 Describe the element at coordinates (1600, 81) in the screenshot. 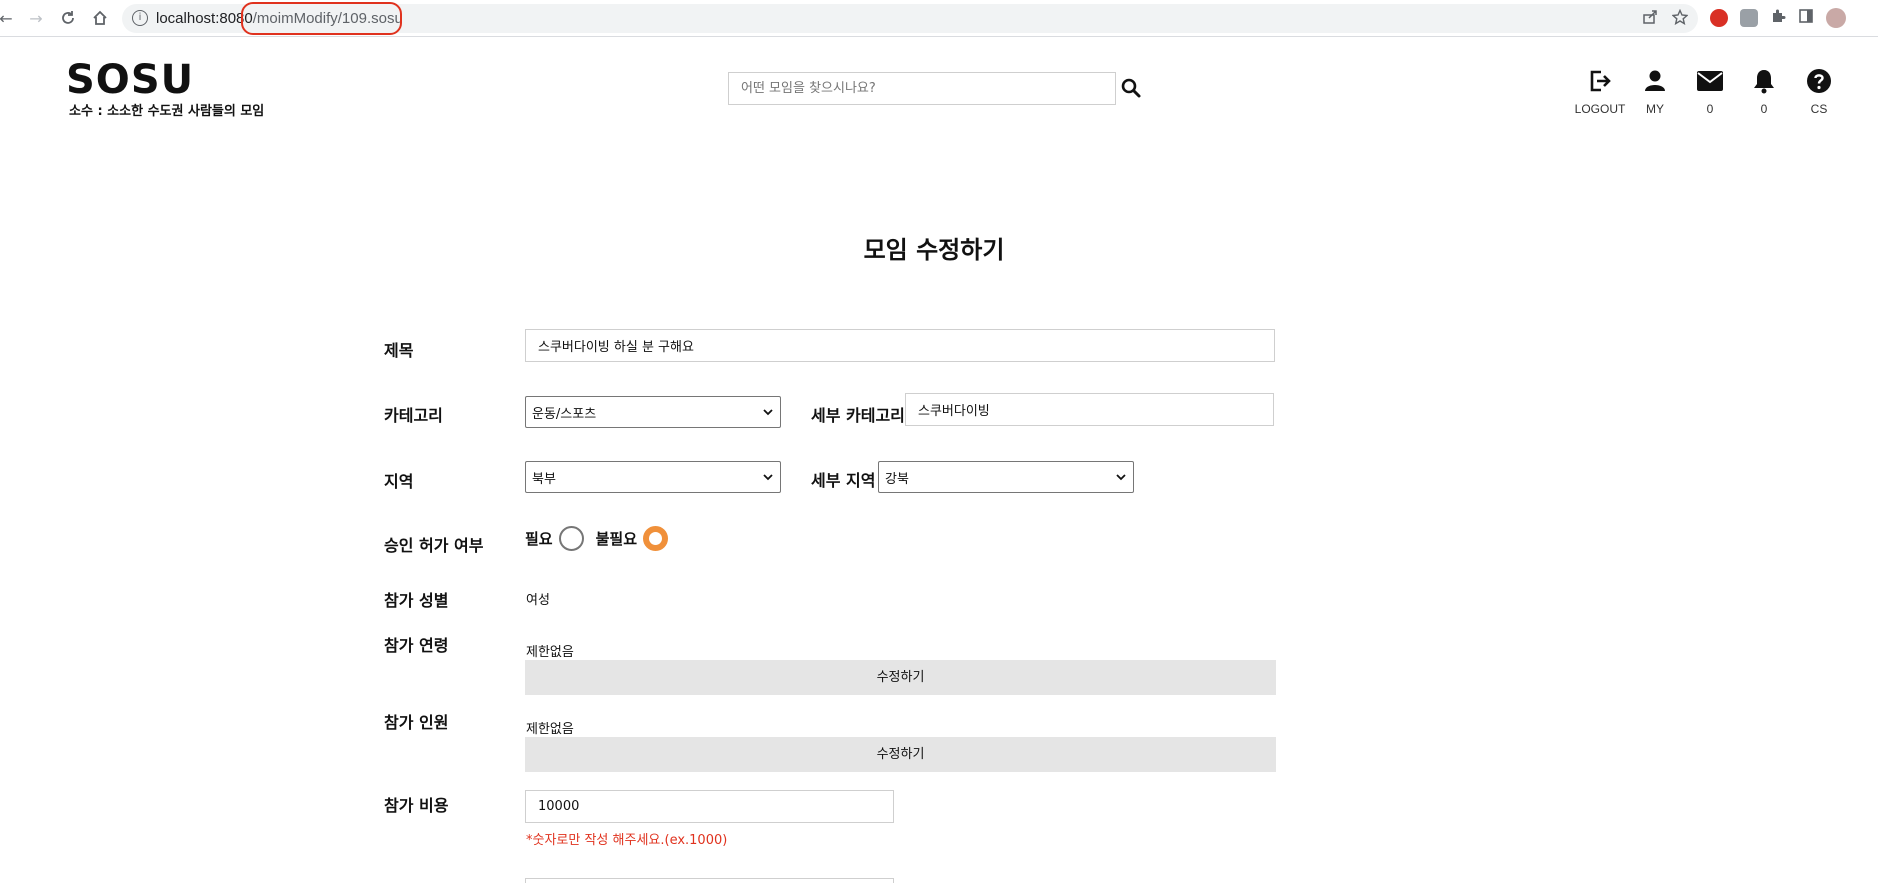

I see `logout-icon` at that location.